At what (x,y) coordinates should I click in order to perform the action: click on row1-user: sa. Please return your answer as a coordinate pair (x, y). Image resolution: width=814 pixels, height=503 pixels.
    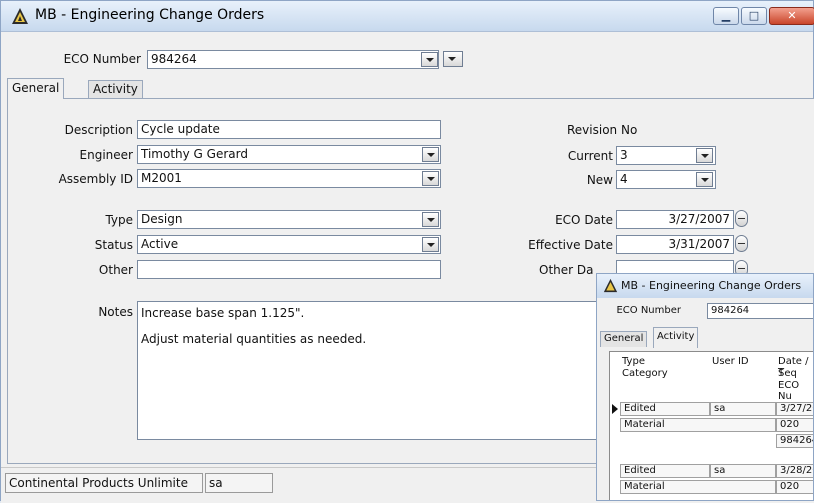
    Looking at the image, I should click on (743, 409).